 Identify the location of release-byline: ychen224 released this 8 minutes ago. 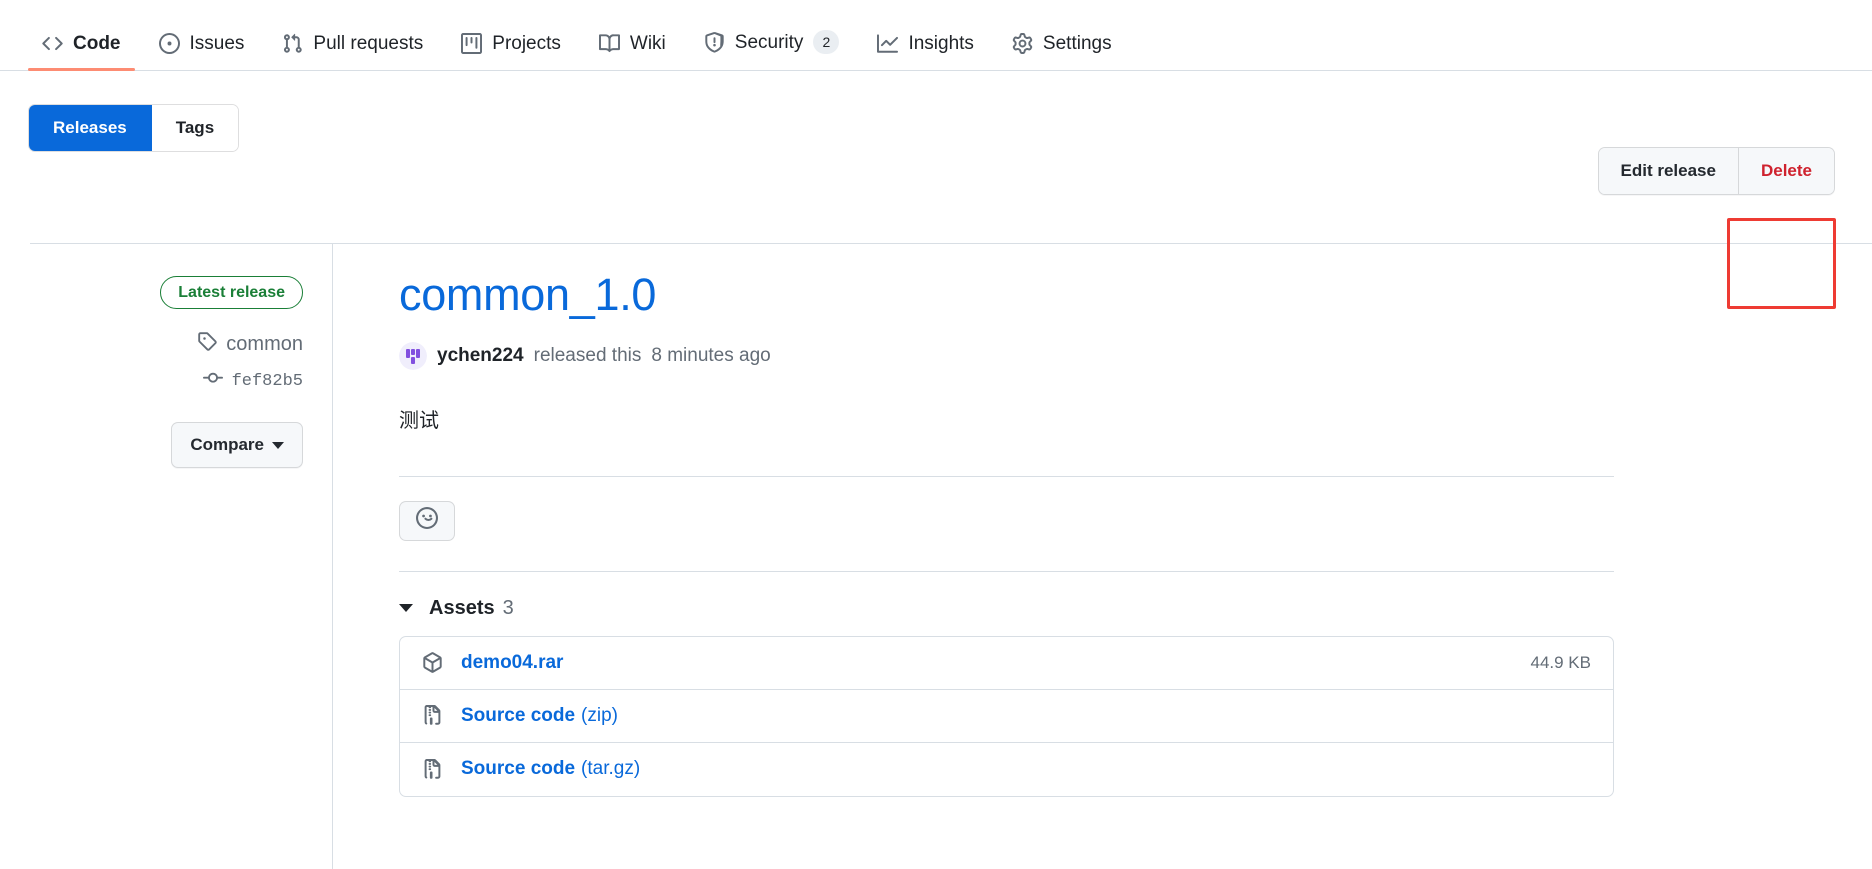
(1102, 355).